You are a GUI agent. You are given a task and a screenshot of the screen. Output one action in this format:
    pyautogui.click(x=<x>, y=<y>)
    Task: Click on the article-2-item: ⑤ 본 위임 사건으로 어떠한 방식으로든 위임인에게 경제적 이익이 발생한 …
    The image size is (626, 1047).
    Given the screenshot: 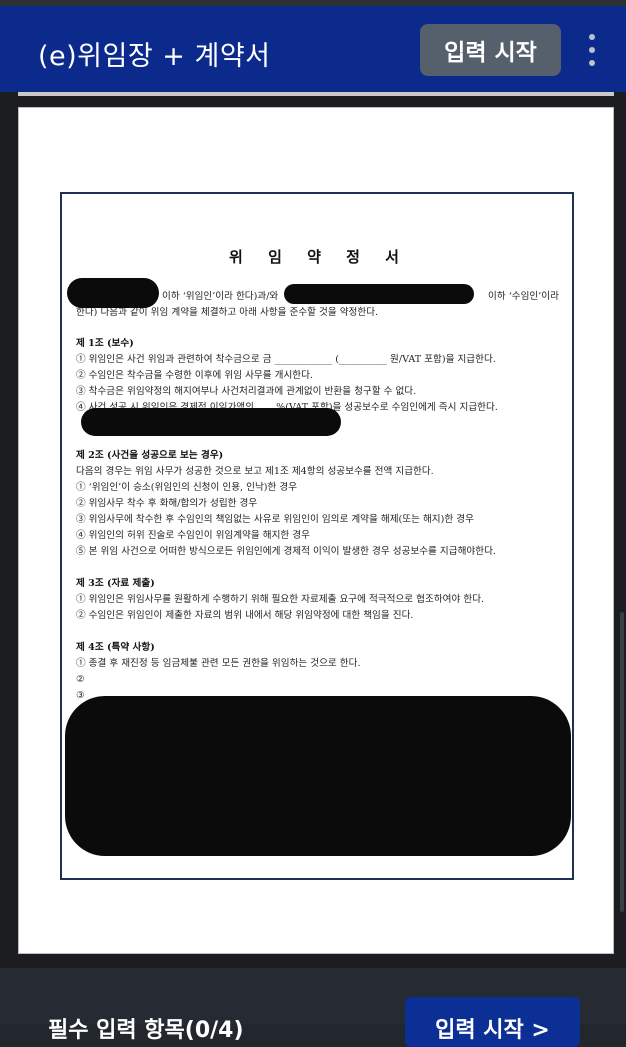 What is the action you would take?
    pyautogui.click(x=286, y=551)
    